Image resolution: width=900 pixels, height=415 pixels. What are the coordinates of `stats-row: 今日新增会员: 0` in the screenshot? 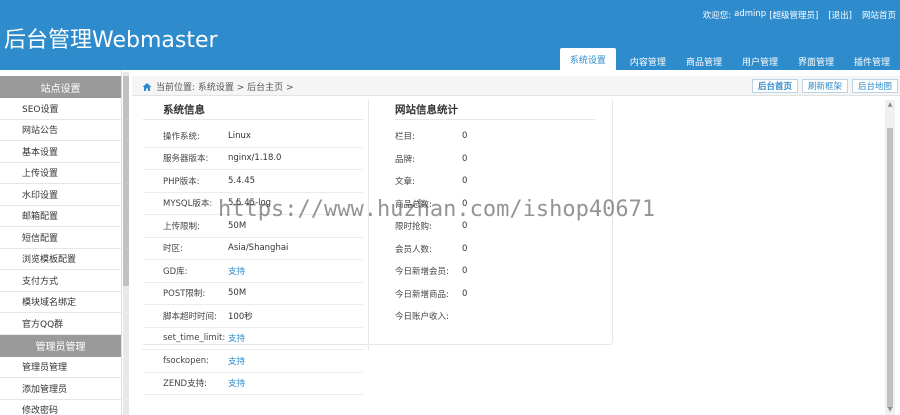 It's located at (495, 271).